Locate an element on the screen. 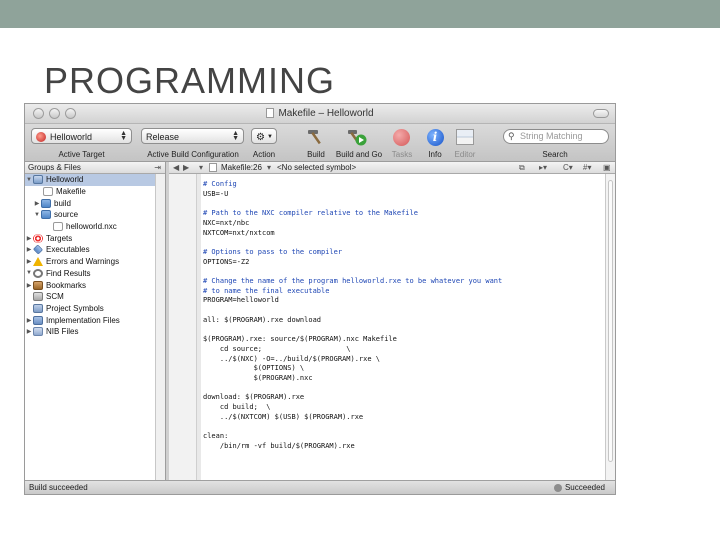 This screenshot has height=540, width=720. document-icon is located at coordinates (213, 167).